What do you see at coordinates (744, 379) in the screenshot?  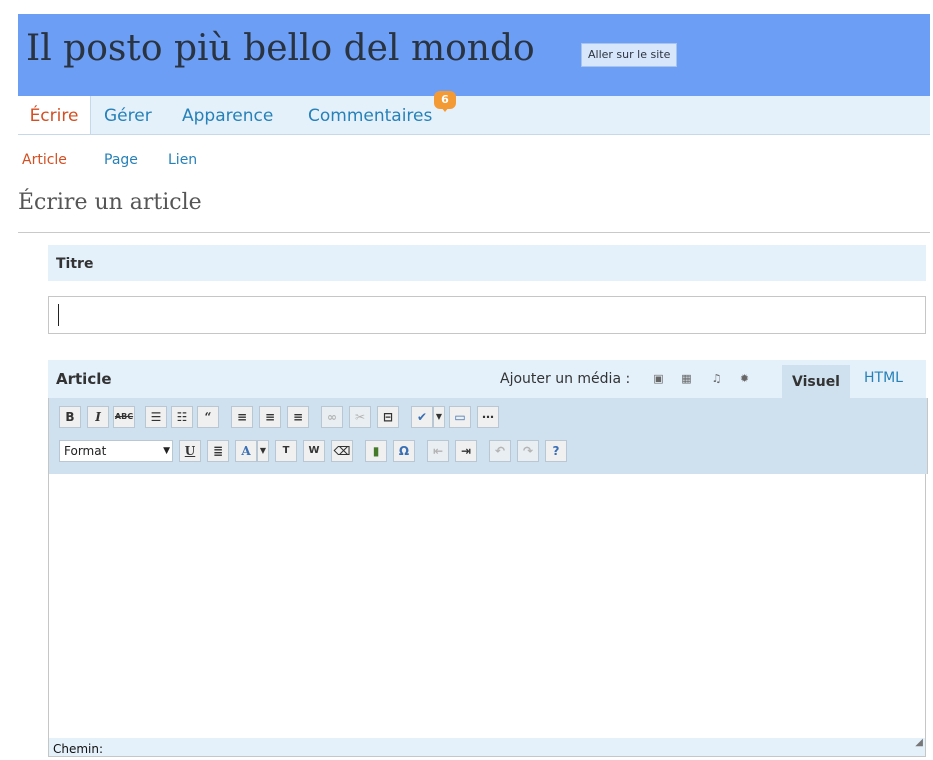 I see `add-media-icon: ✹` at bounding box center [744, 379].